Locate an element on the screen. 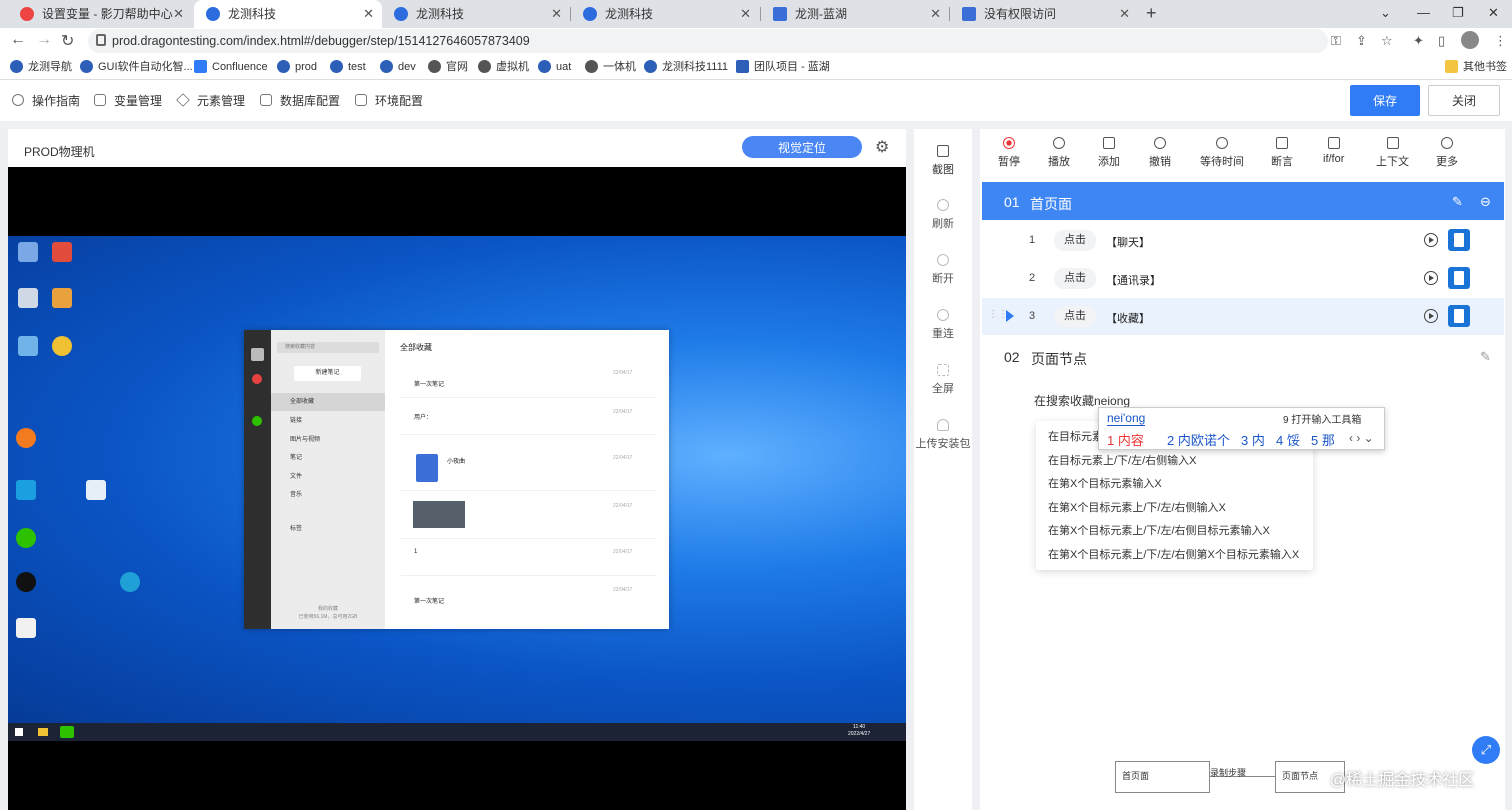 The height and width of the screenshot is (810, 1512). wait-time-tool: 等待时间 is located at coordinates (1222, 153).